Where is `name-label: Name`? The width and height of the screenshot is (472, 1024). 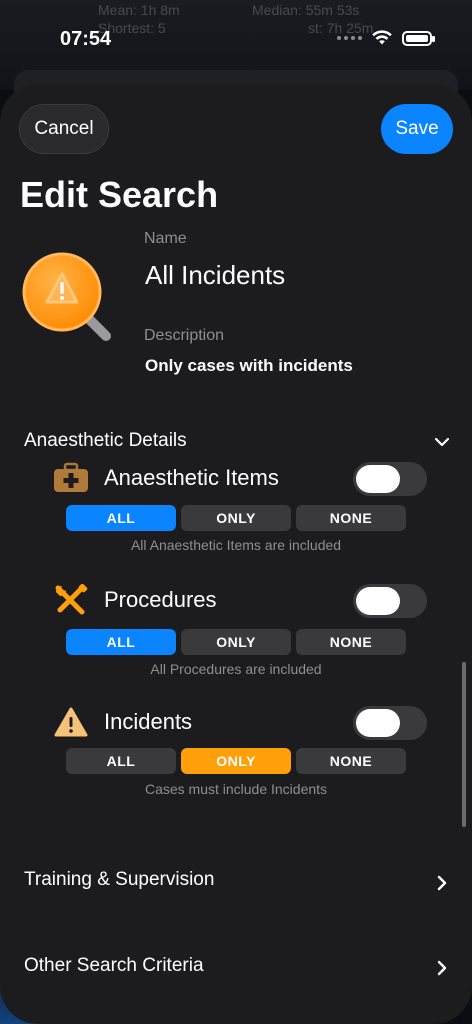
name-label: Name is located at coordinates (165, 238).